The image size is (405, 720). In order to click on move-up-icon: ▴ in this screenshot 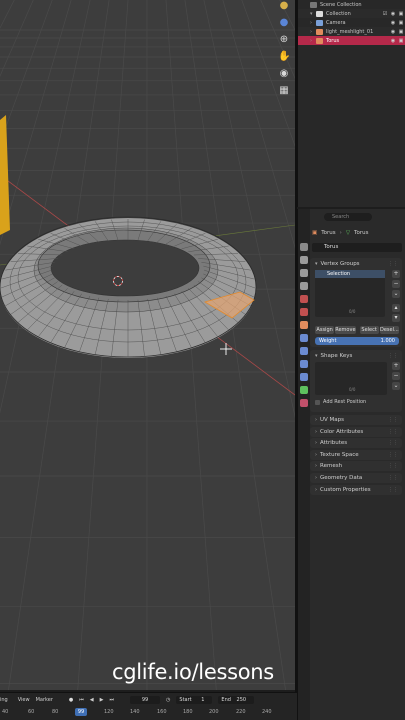, I will do `click(396, 308)`.